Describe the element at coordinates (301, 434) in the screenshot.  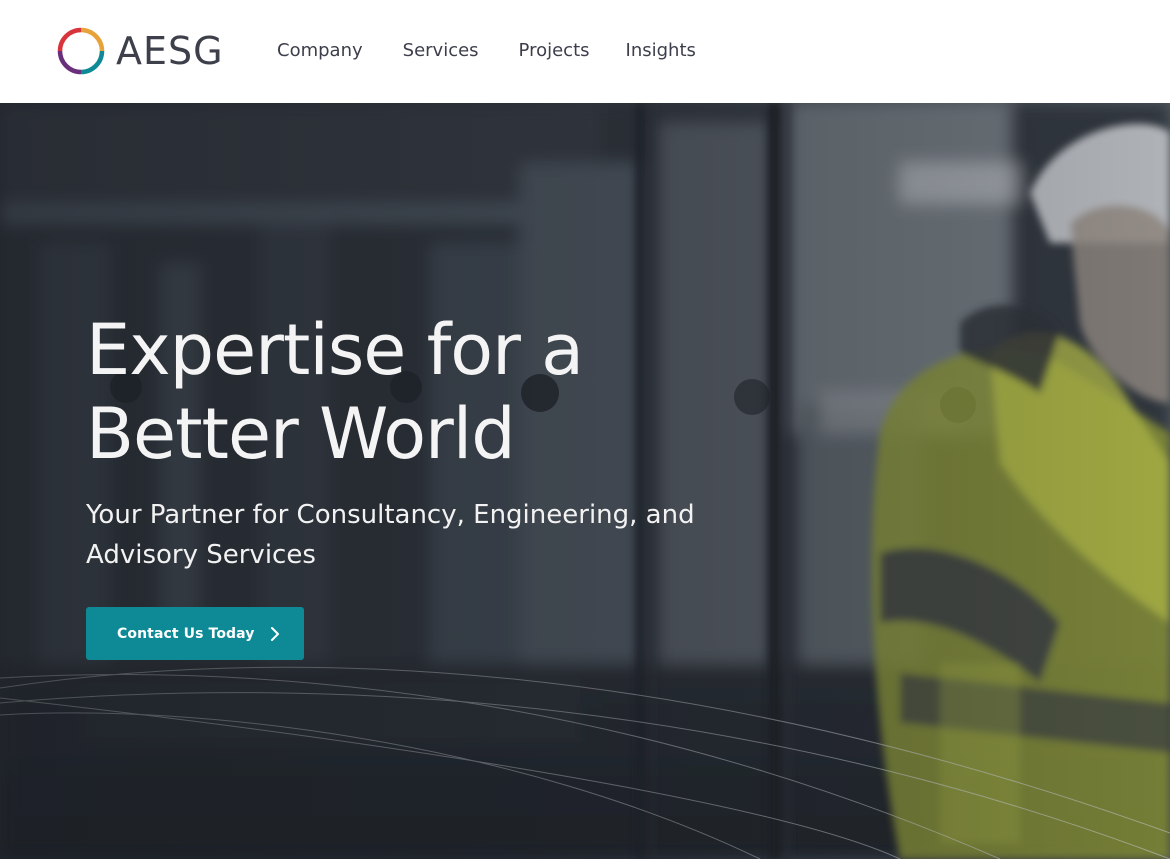
I see `hero-title-line: Better World` at that location.